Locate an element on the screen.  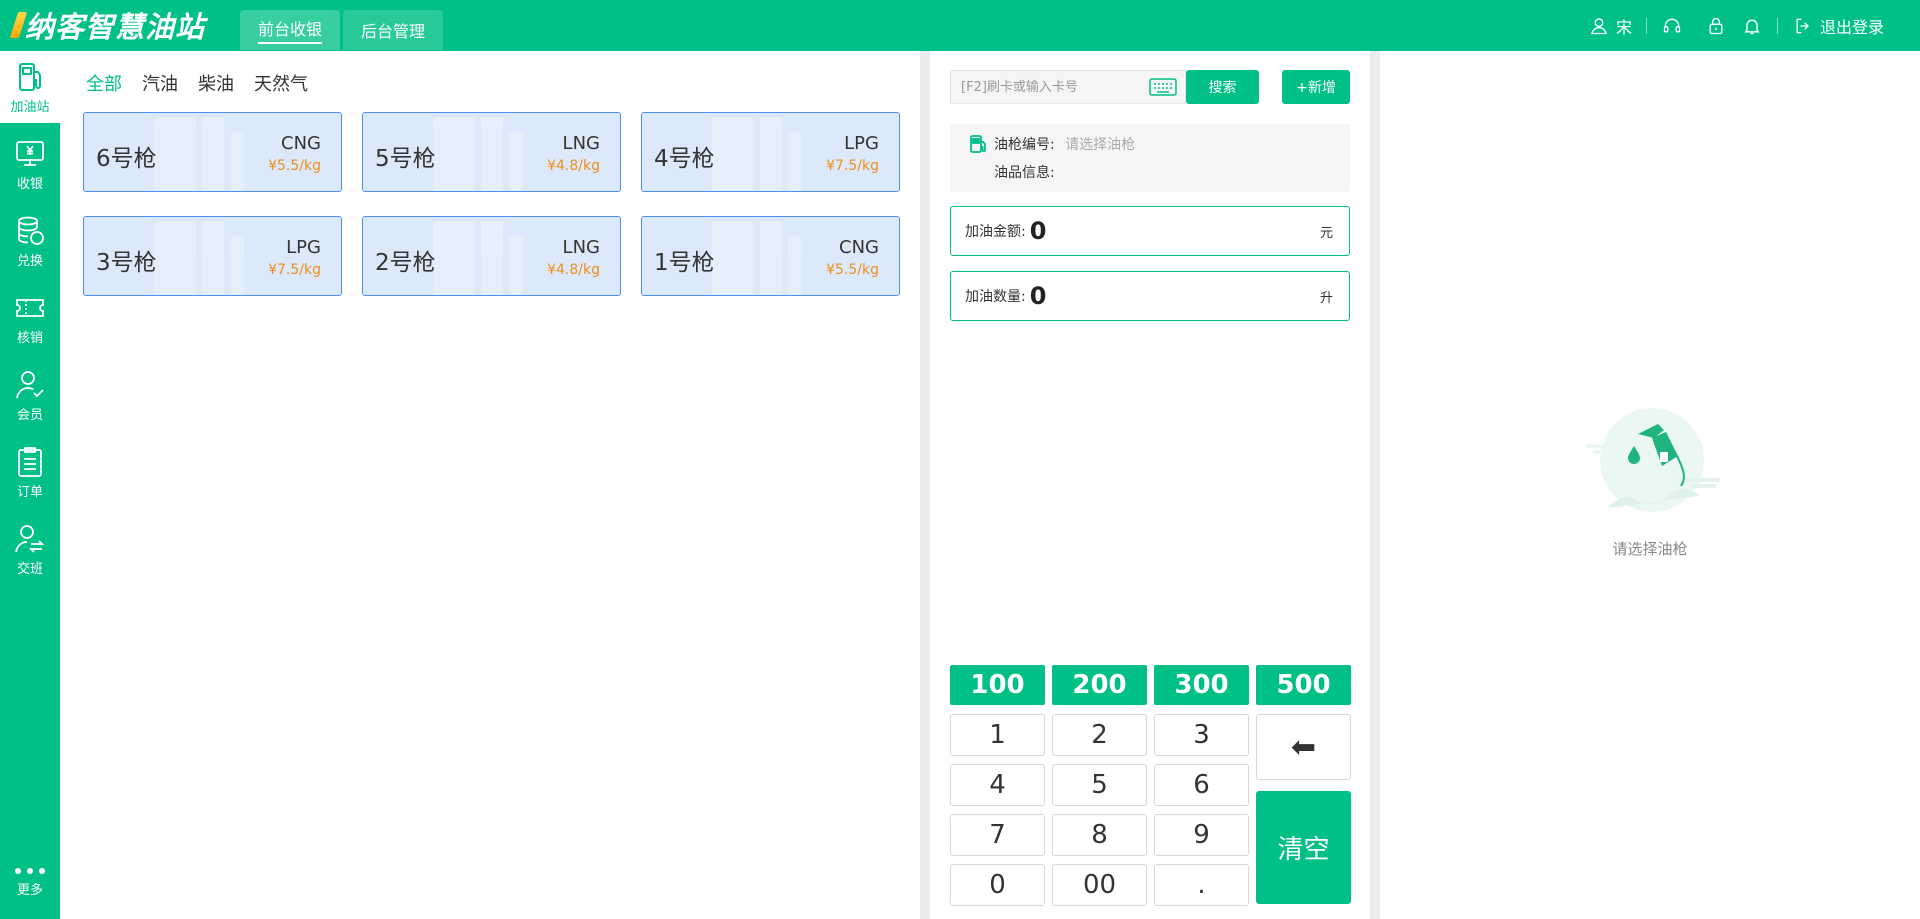
fuel-type-filters: 全部 汽油 柴油 天然气 is located at coordinates (197, 83).